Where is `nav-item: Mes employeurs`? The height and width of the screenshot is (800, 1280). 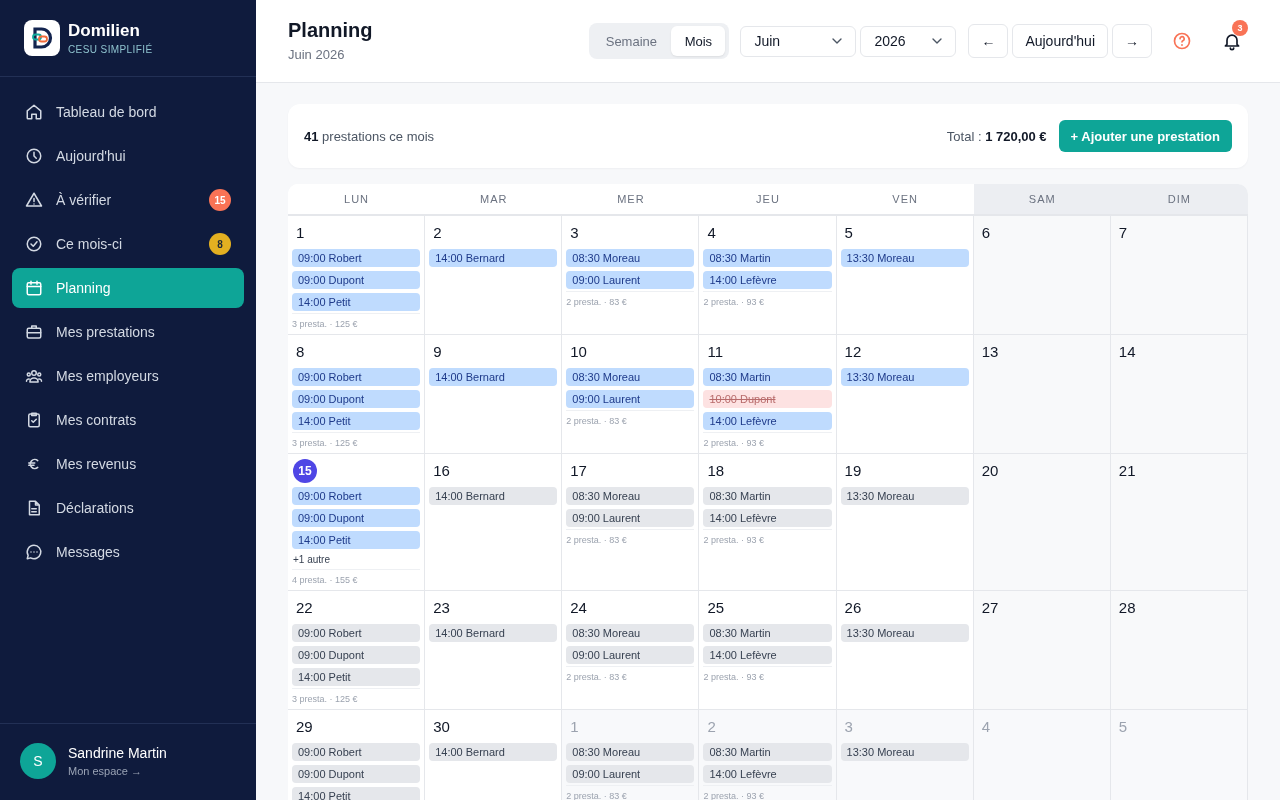
nav-item: Mes employeurs is located at coordinates (128, 376).